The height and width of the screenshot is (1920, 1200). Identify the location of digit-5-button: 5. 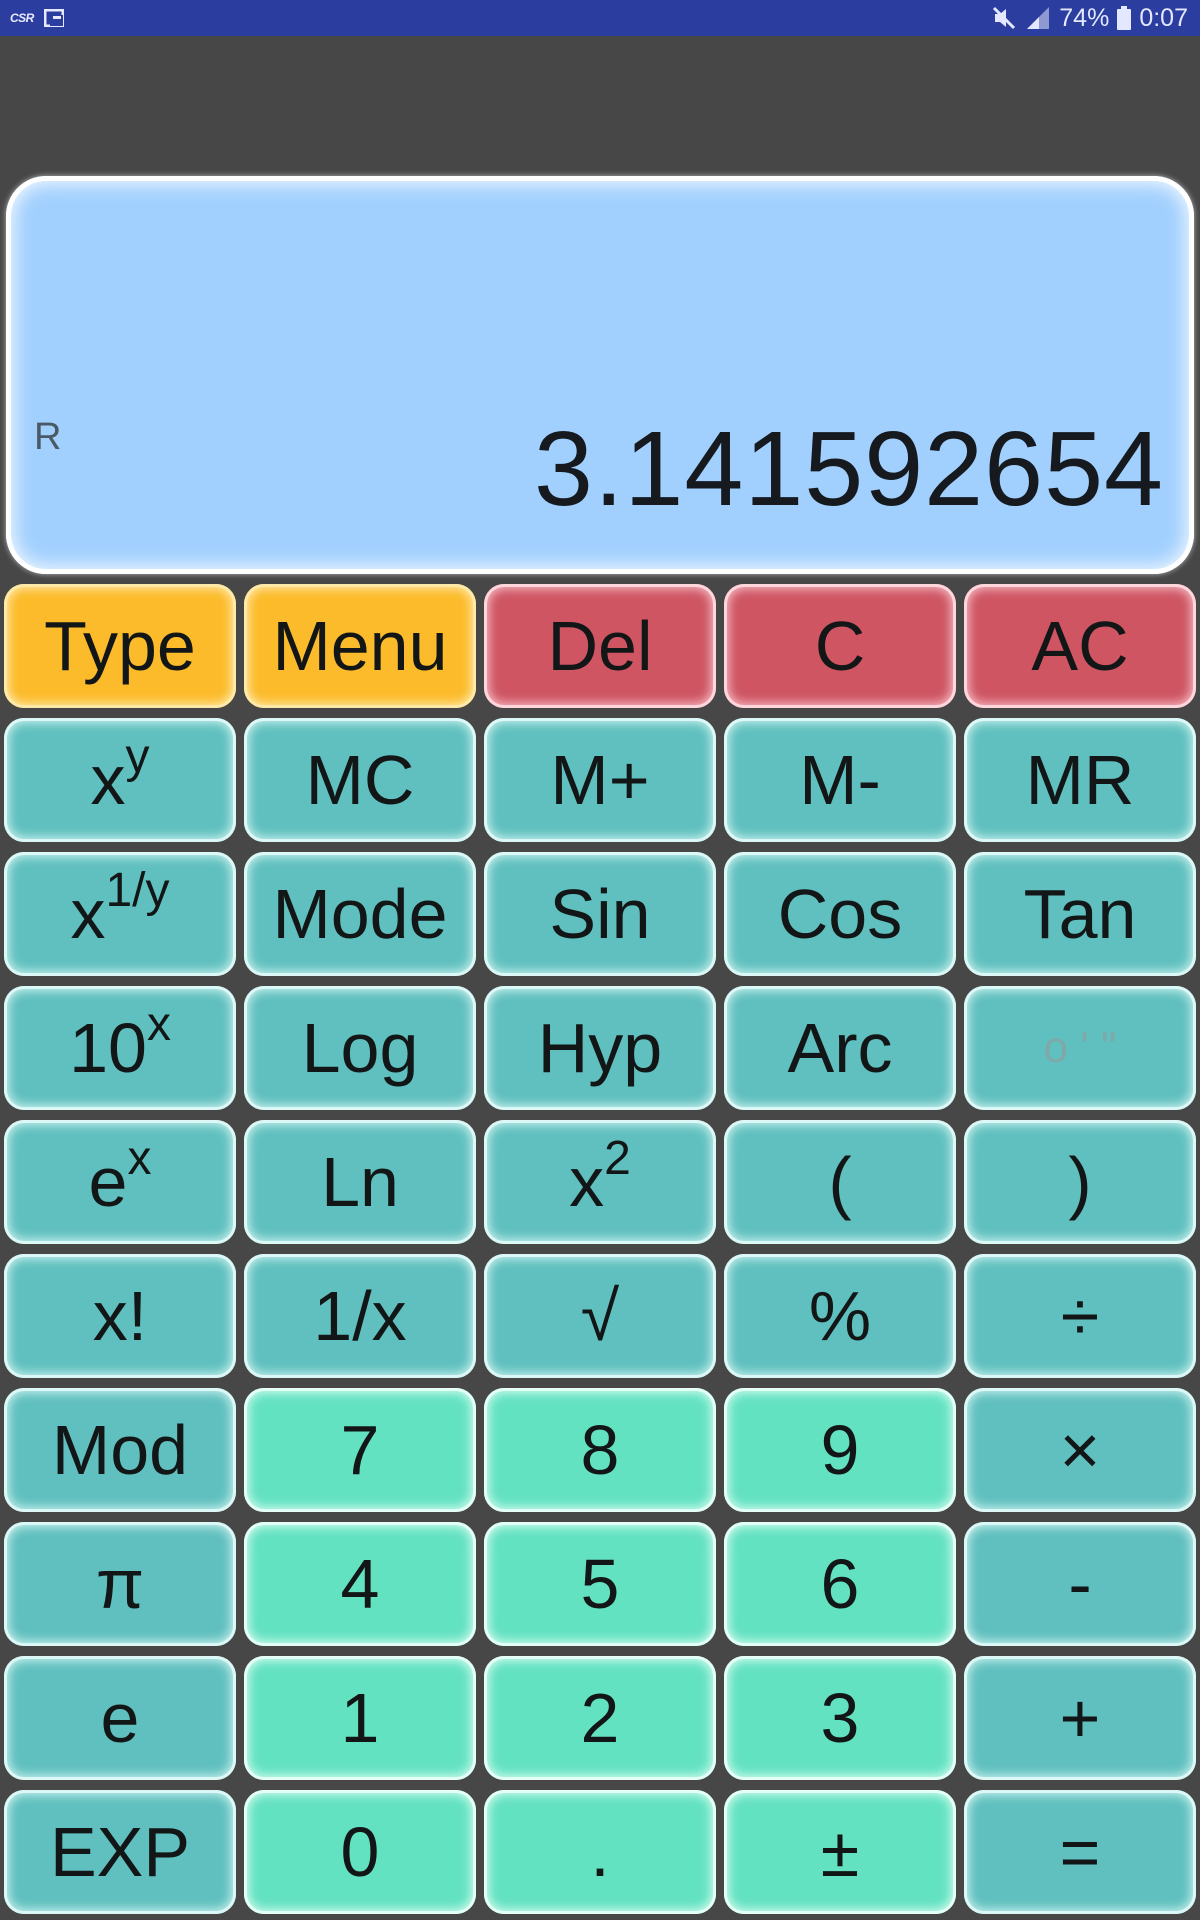
(600, 1584).